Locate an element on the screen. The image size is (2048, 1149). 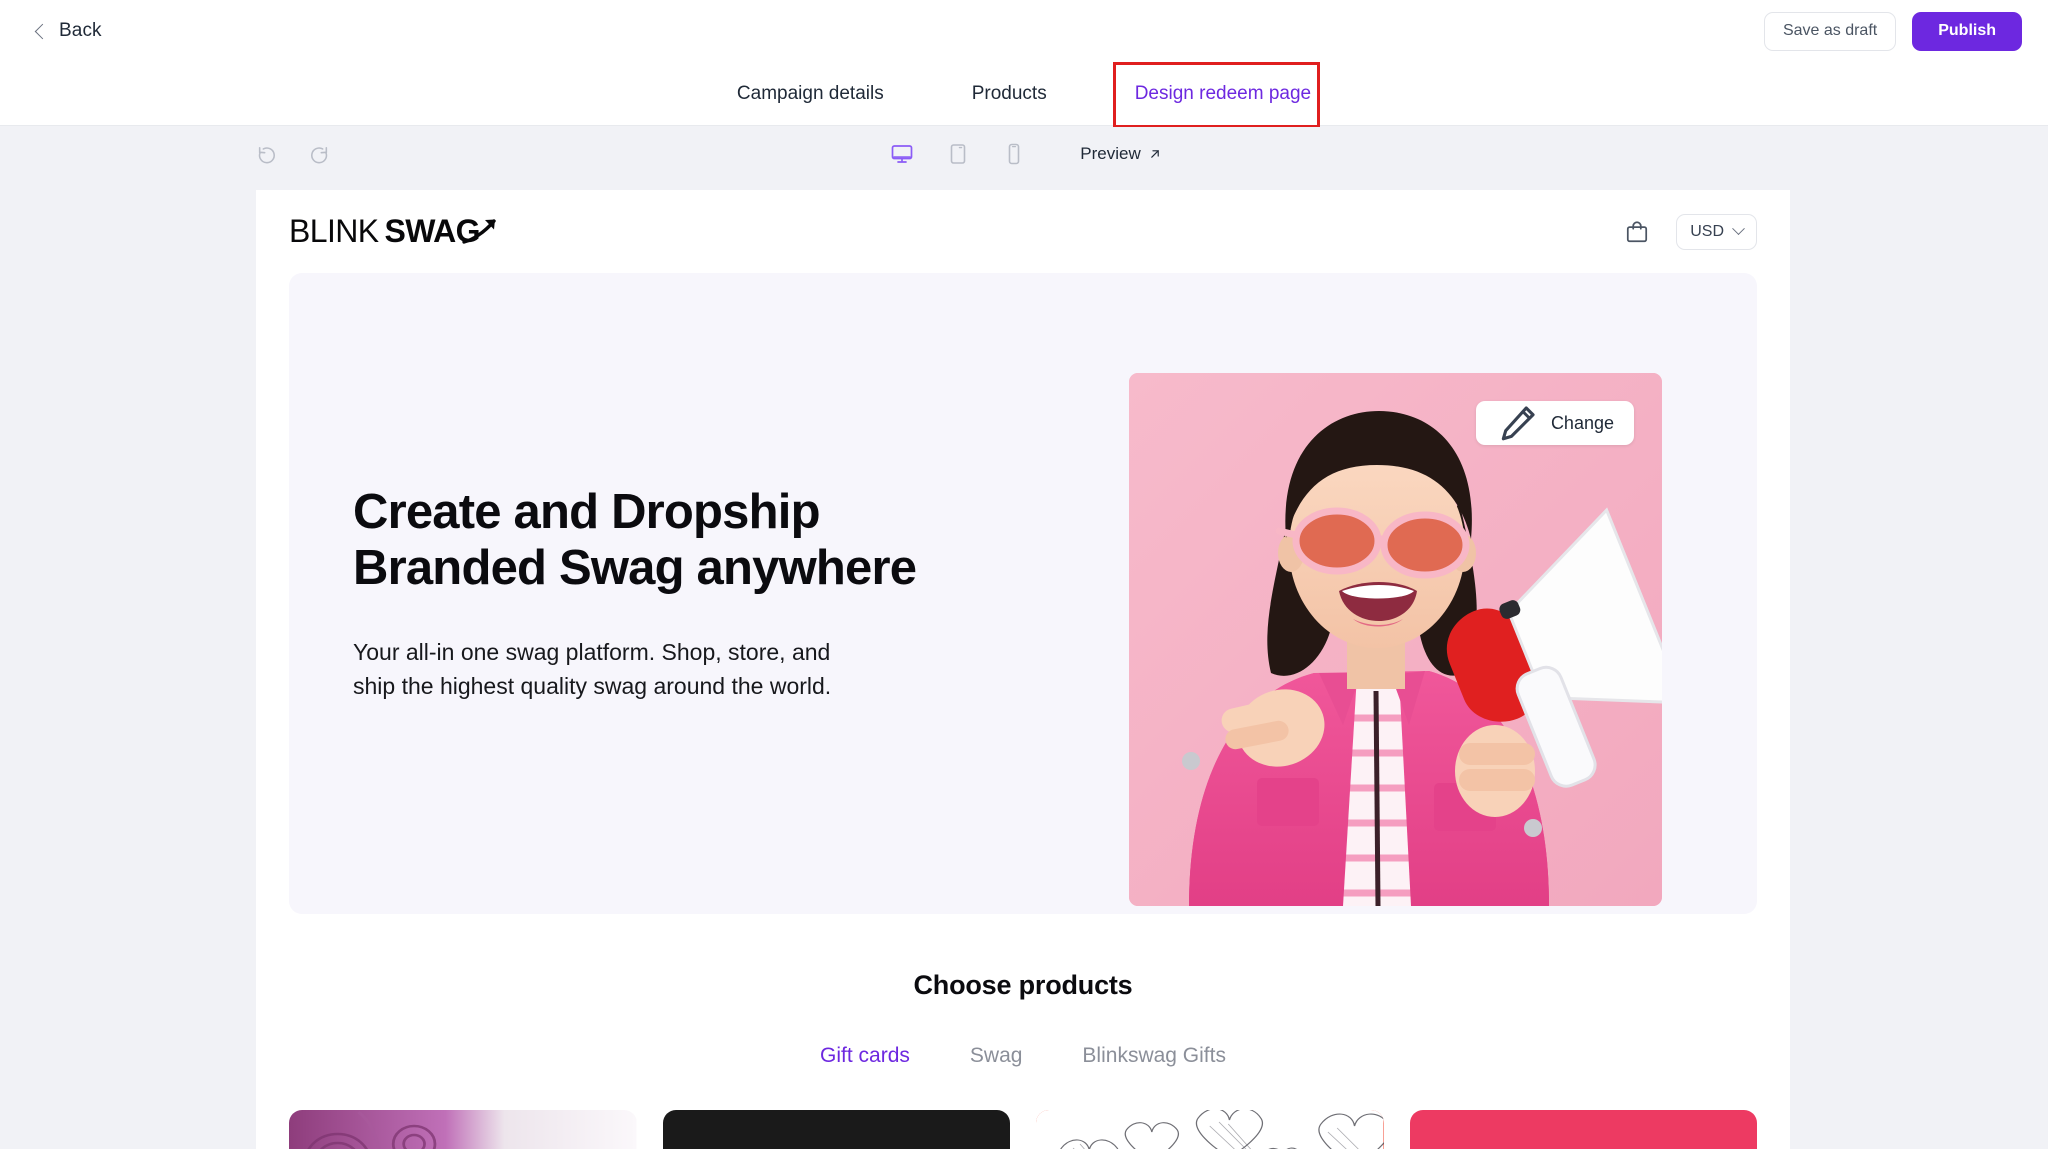
tablet-icon is located at coordinates (958, 154).